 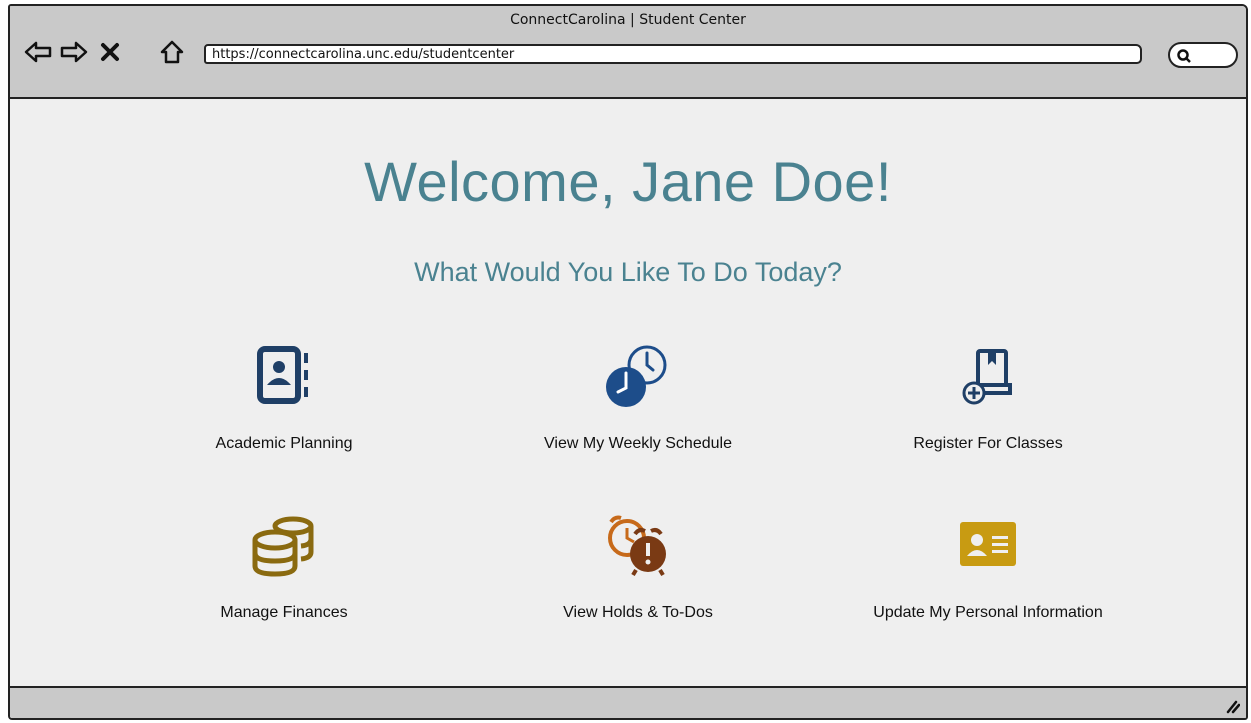 I want to click on back-button, so click(x=38, y=52).